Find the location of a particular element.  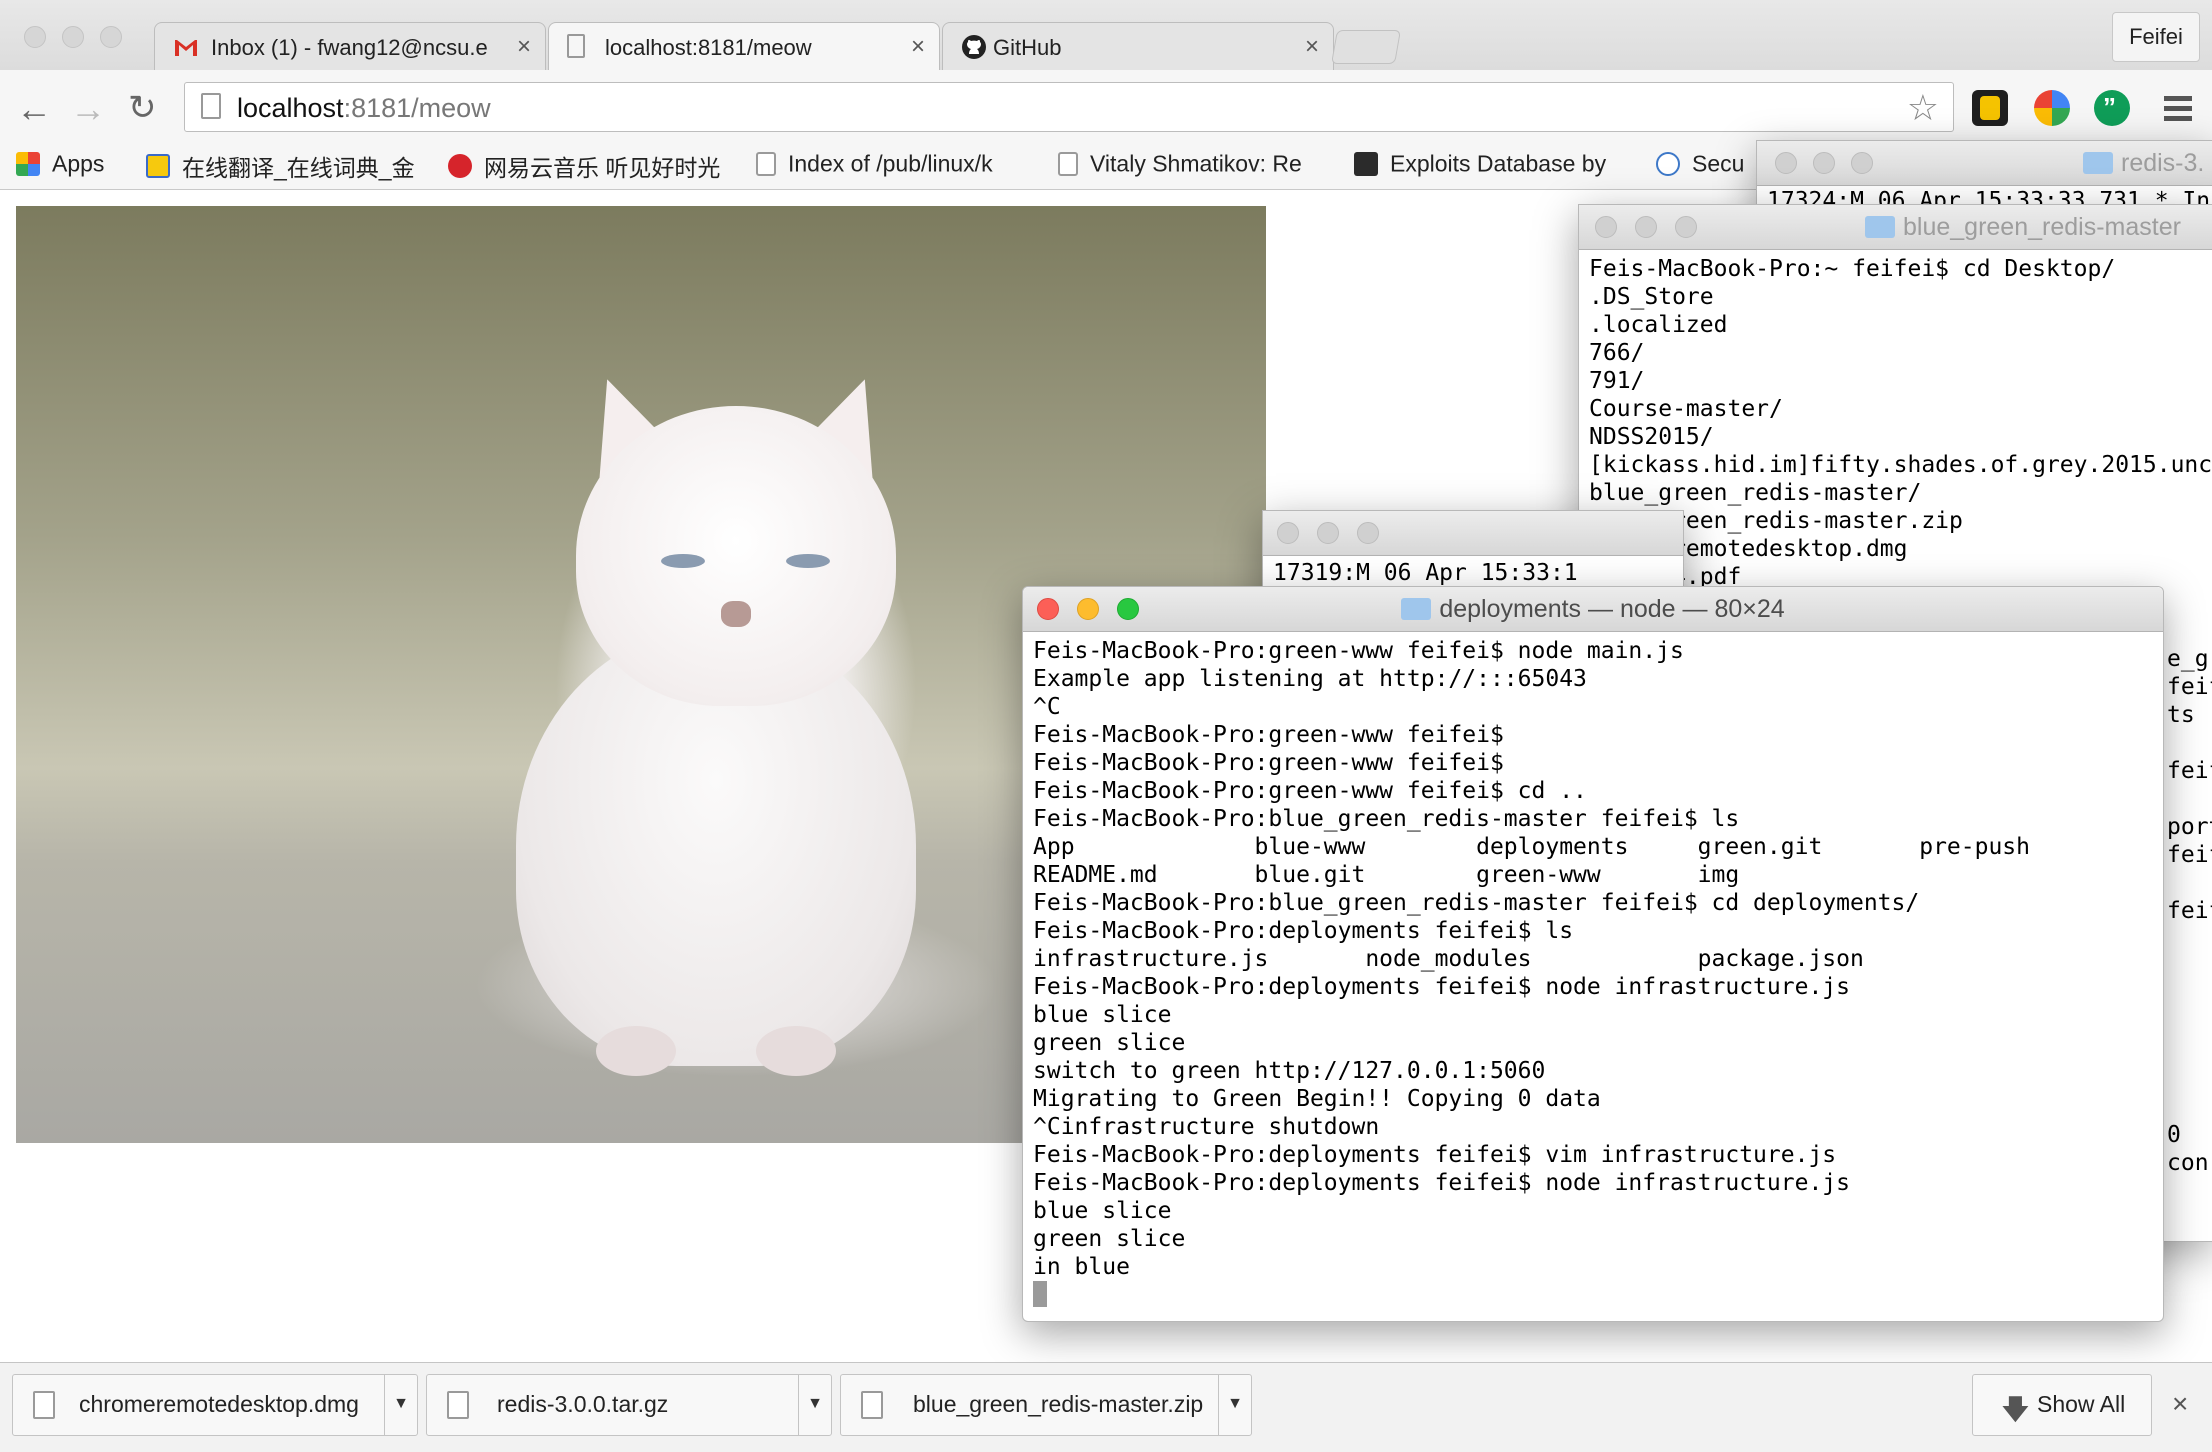

window-minimize-button is located at coordinates (73, 37).